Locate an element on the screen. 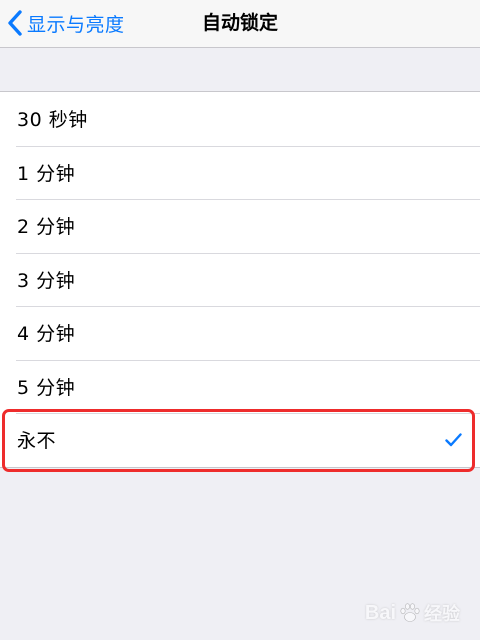  baidu-jingyan-watermark: Bai 经验 is located at coordinates (412, 613).